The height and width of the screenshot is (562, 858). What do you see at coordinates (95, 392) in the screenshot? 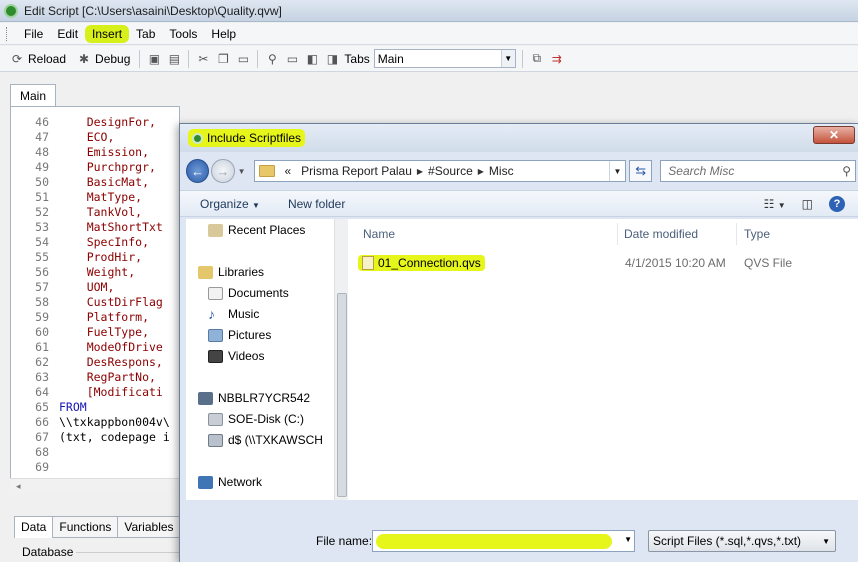
I see `code-line: 64 [Modificati` at bounding box center [95, 392].